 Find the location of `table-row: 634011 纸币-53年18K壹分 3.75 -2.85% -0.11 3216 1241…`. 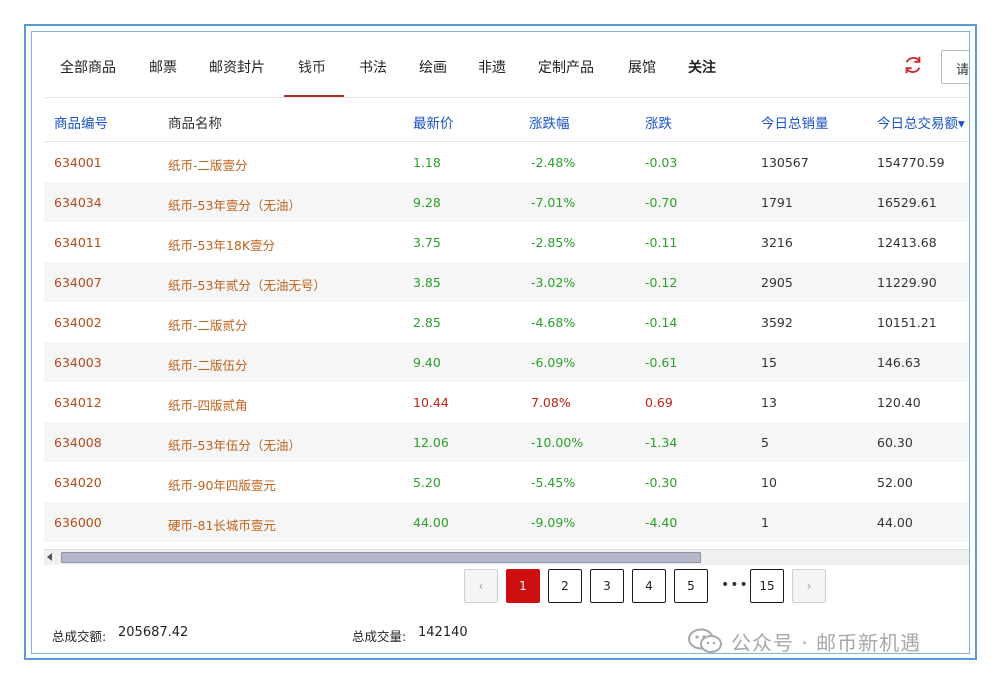

table-row: 634011 纸币-53年18K壹分 3.75 -2.85% -0.11 3216 1241… is located at coordinates (506, 242).